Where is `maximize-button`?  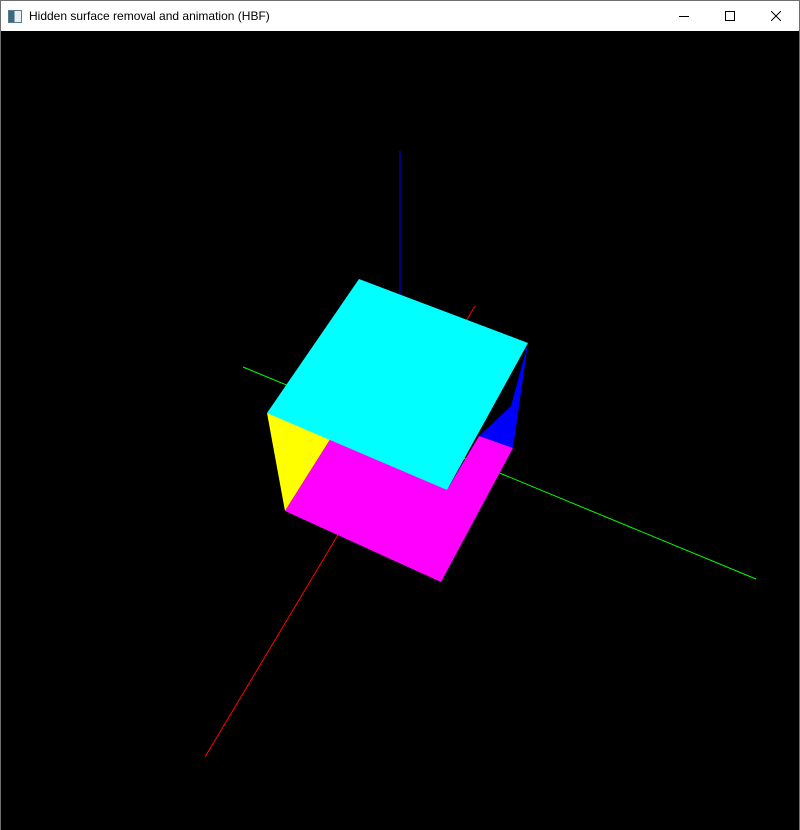
maximize-button is located at coordinates (730, 16).